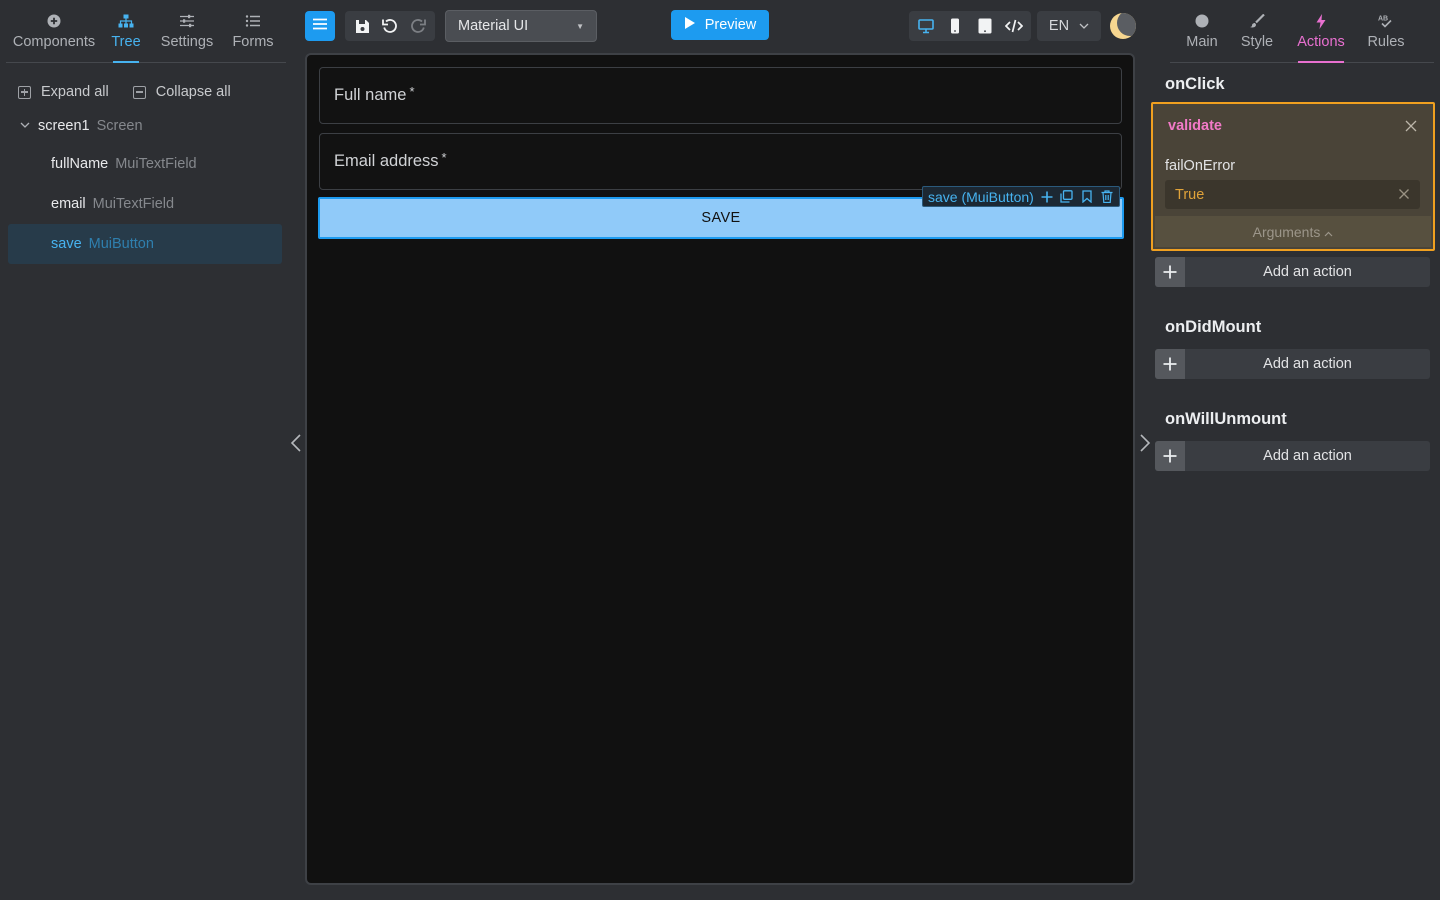 Image resolution: width=1440 pixels, height=900 pixels. I want to click on collapse-square-icon, so click(139, 92).